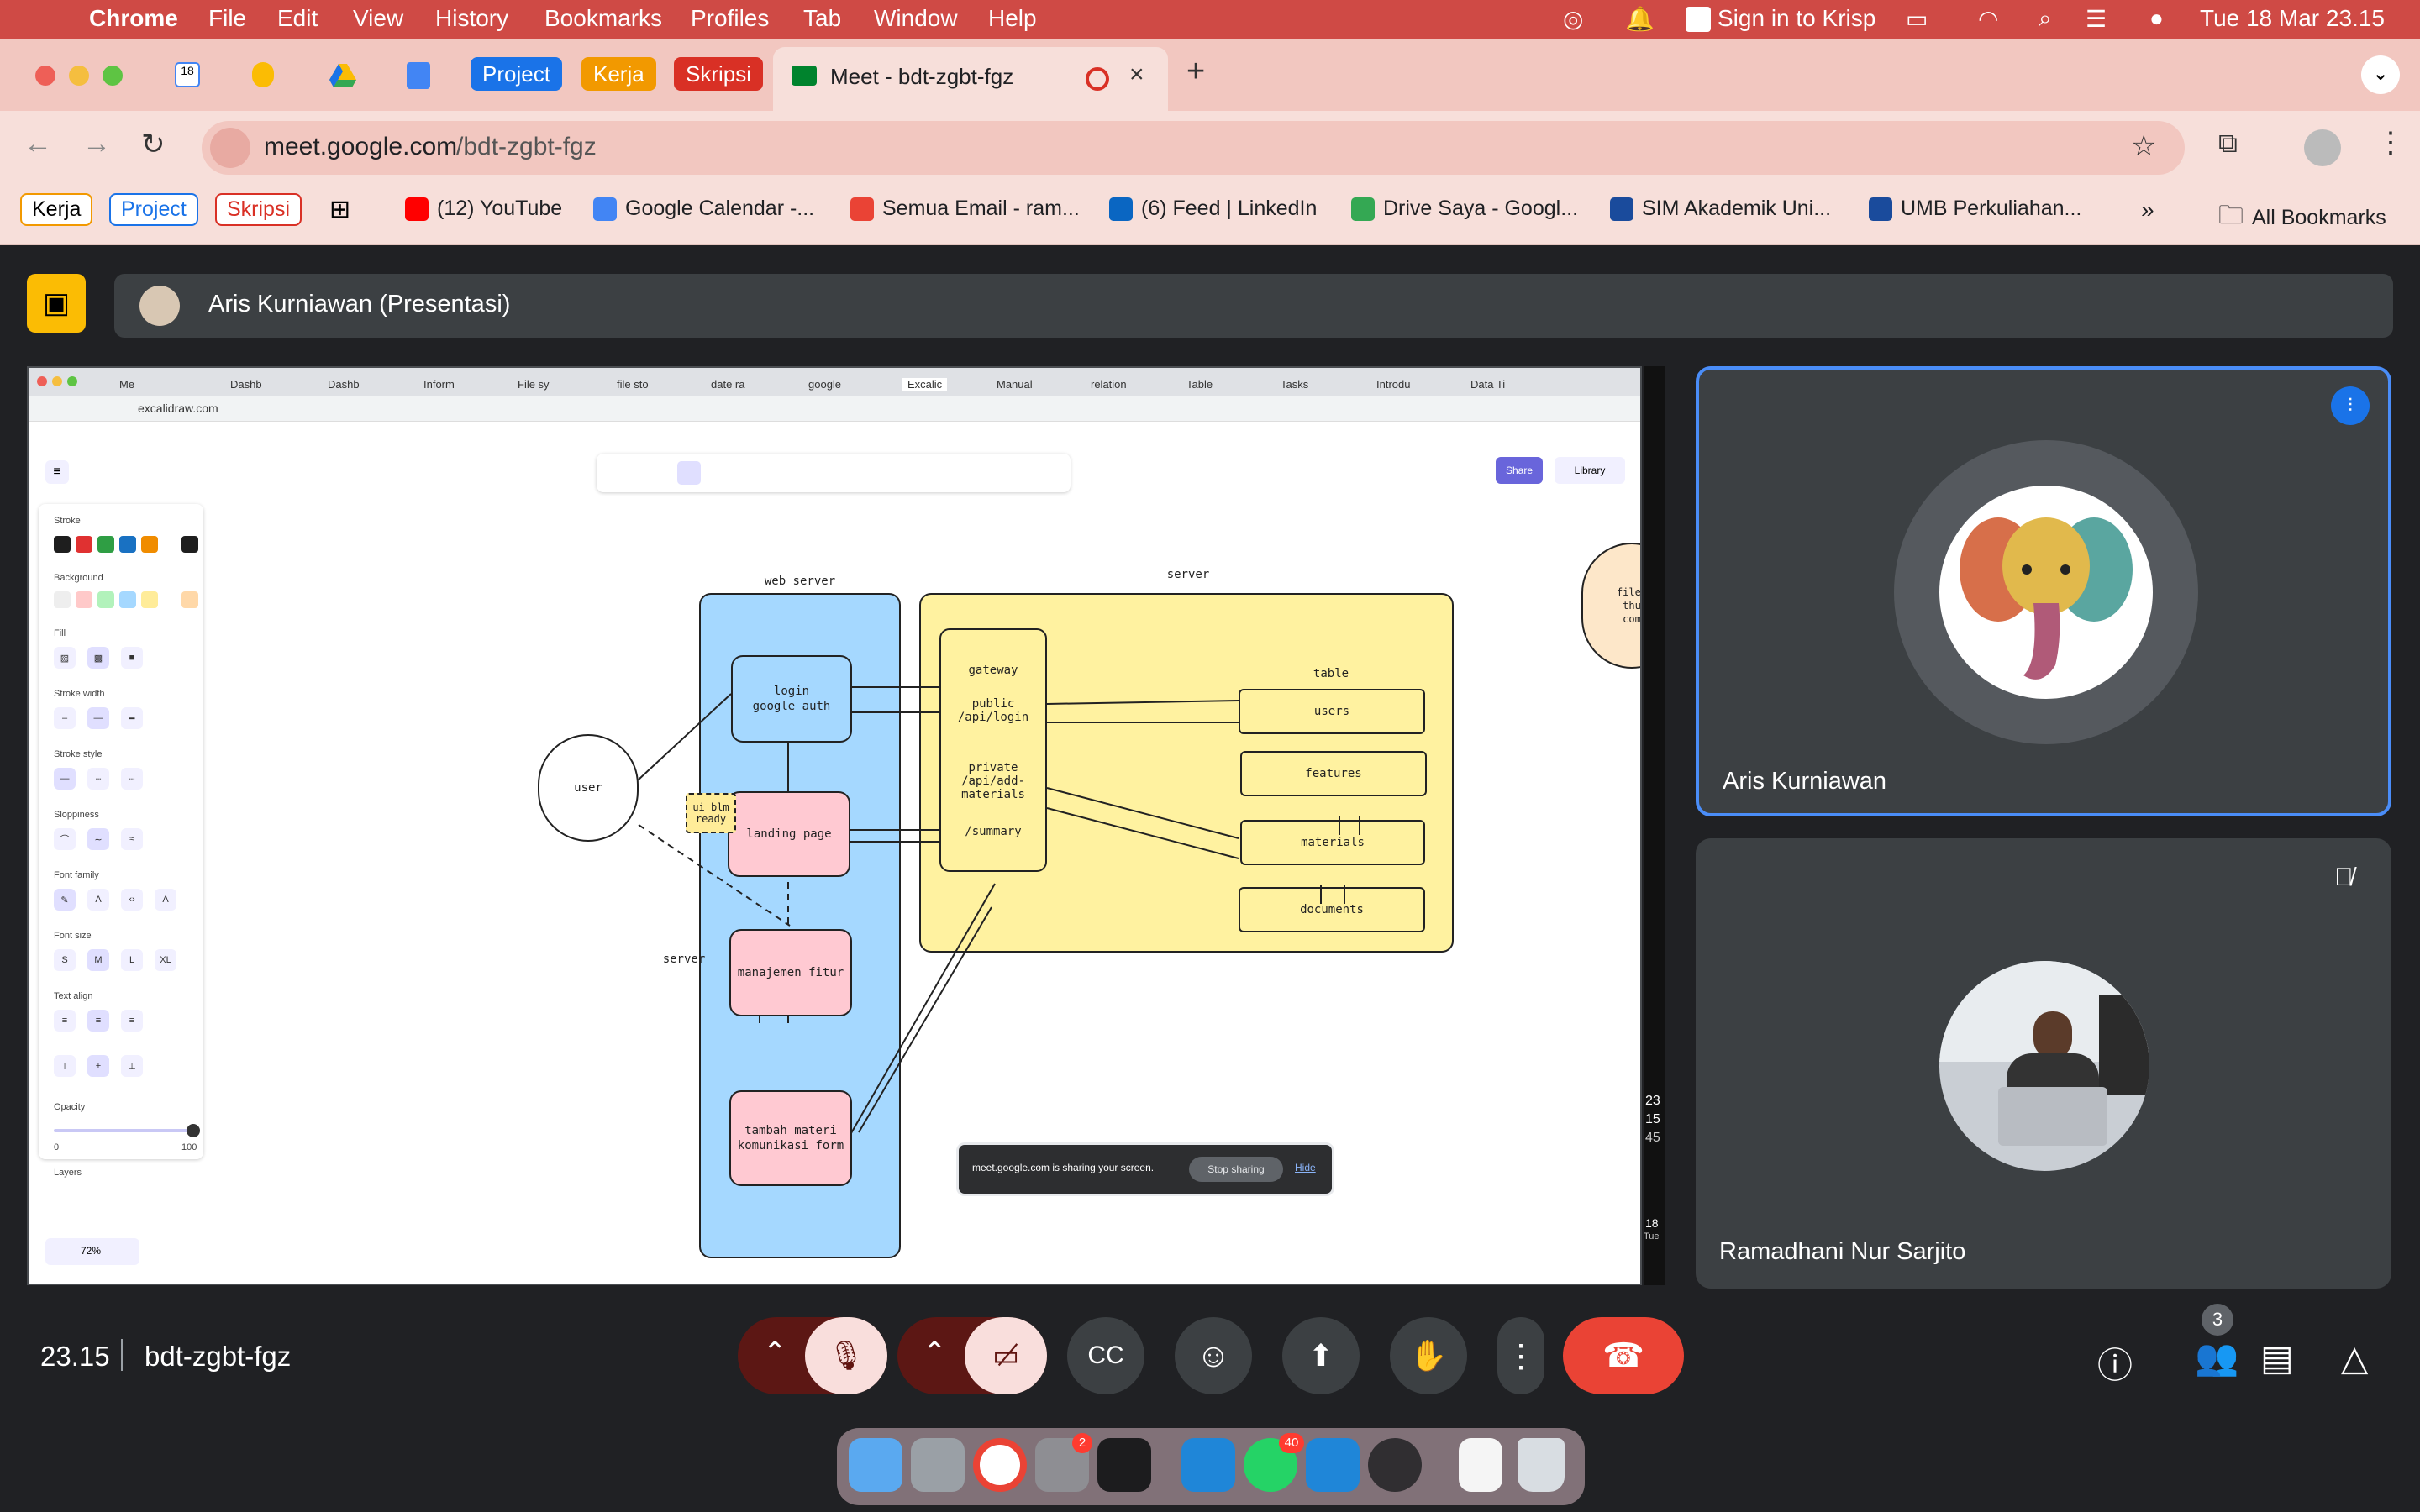 This screenshot has width=2420, height=1512. Describe the element at coordinates (1105, 1355) in the screenshot. I see `captions-button-icon: CC` at that location.